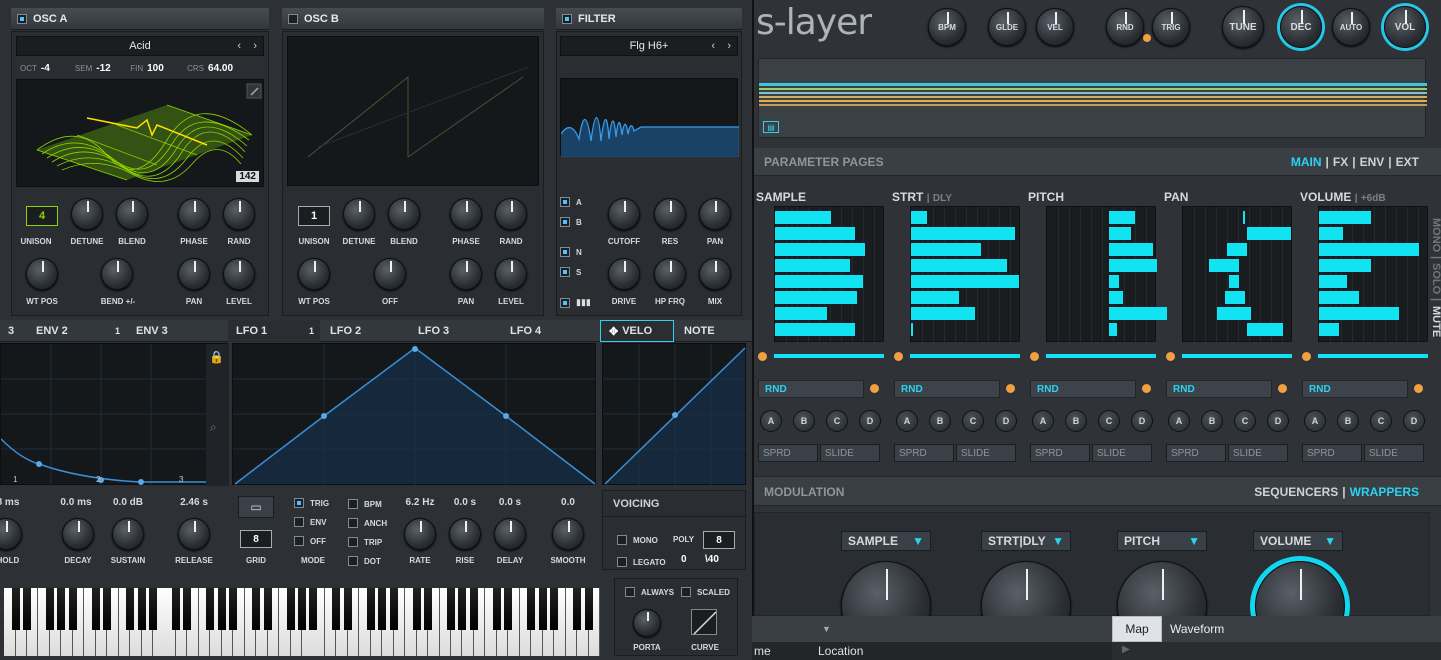  What do you see at coordinates (1258, 453) in the screenshot?
I see `column-pan-slide-button: SLIDE` at bounding box center [1258, 453].